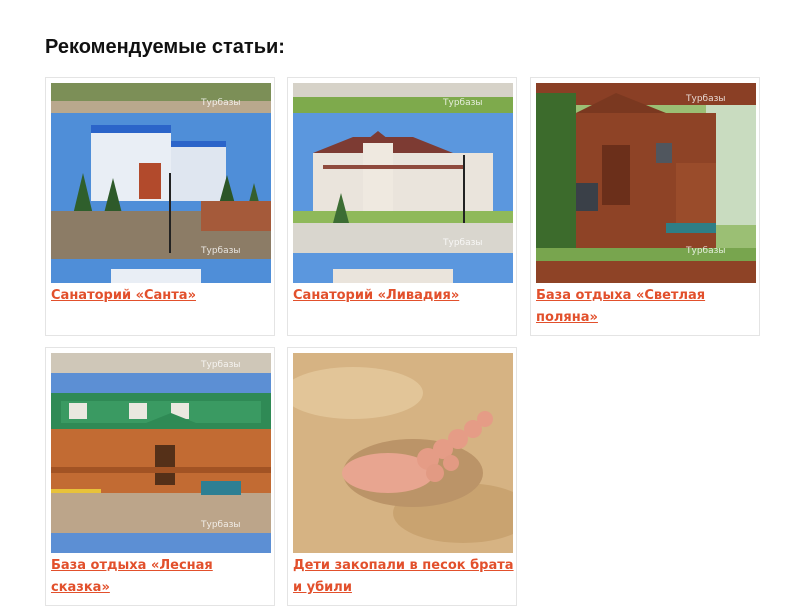 Image resolution: width=804 pixels, height=609 pixels. Describe the element at coordinates (404, 296) in the screenshot. I see `article-link-livadia: Санаторий «Ливадия»` at that location.